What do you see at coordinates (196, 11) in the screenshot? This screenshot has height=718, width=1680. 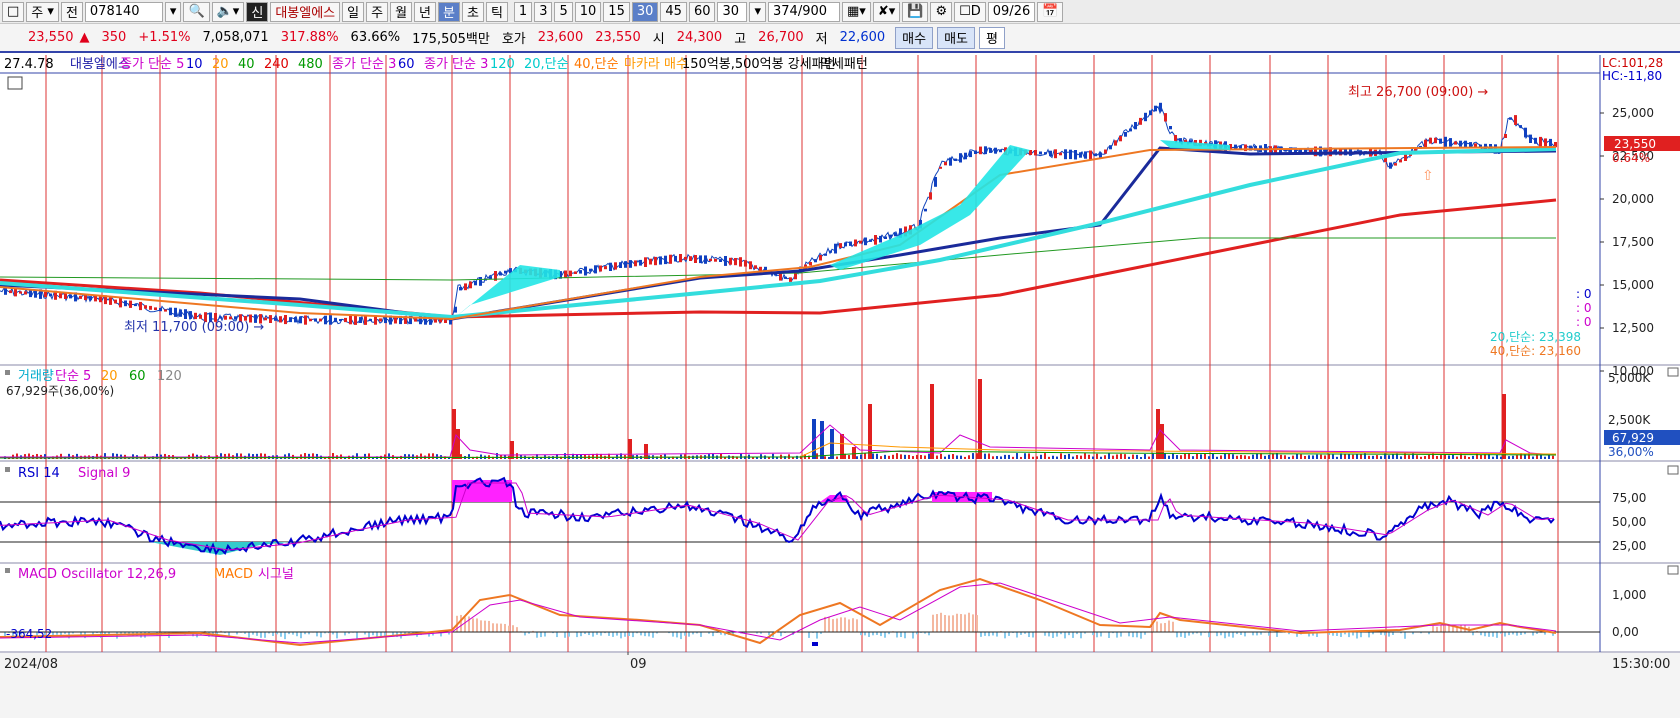 I see `search-icon: 🔍` at bounding box center [196, 11].